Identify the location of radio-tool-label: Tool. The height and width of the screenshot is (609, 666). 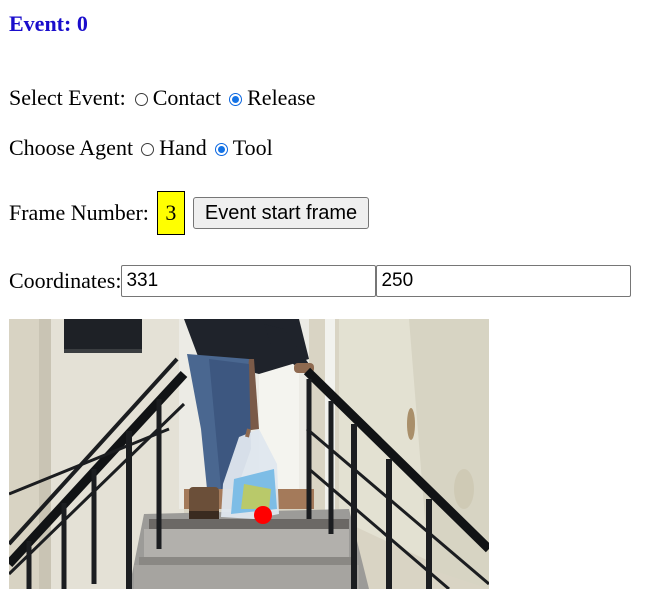
(252, 147).